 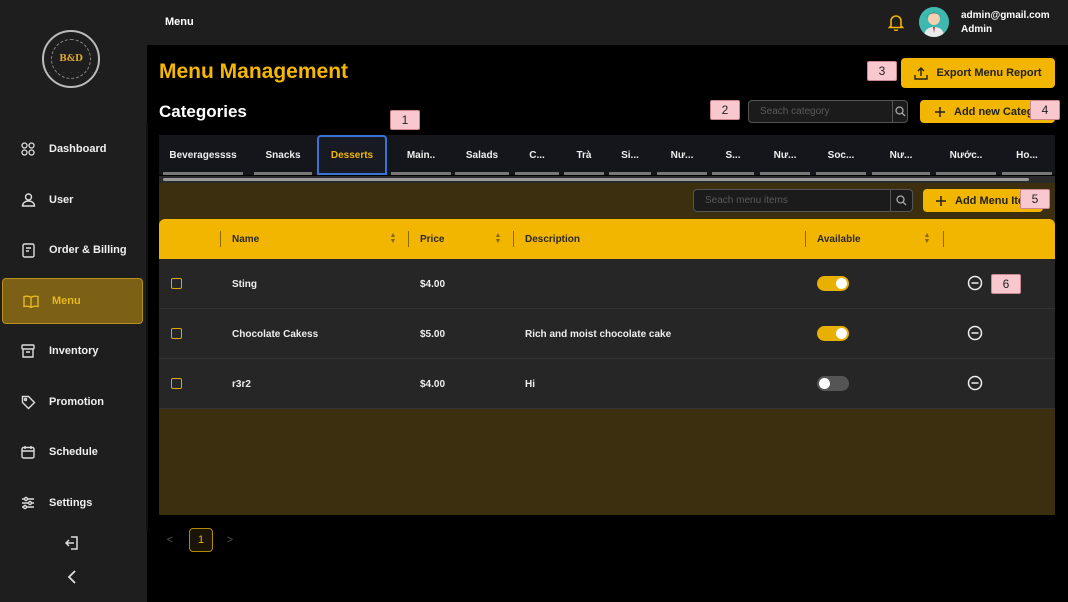 What do you see at coordinates (66, 301) in the screenshot?
I see `sidebar-item-label: Menu` at bounding box center [66, 301].